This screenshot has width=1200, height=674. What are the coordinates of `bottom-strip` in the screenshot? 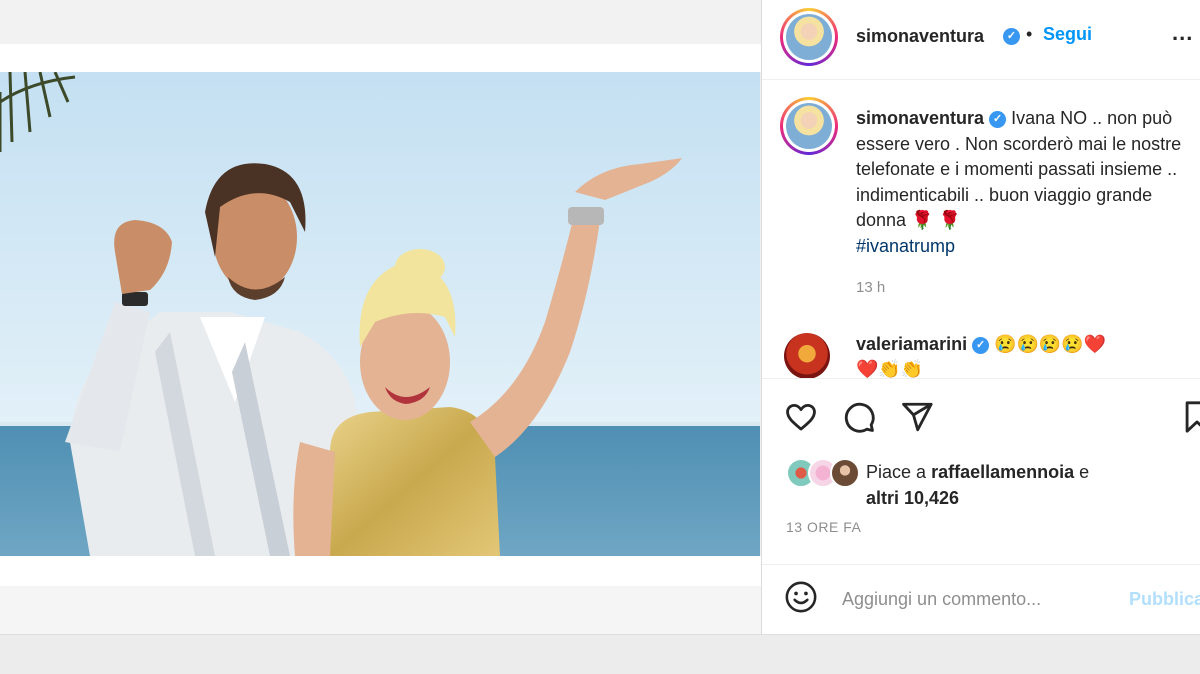 It's located at (600, 654).